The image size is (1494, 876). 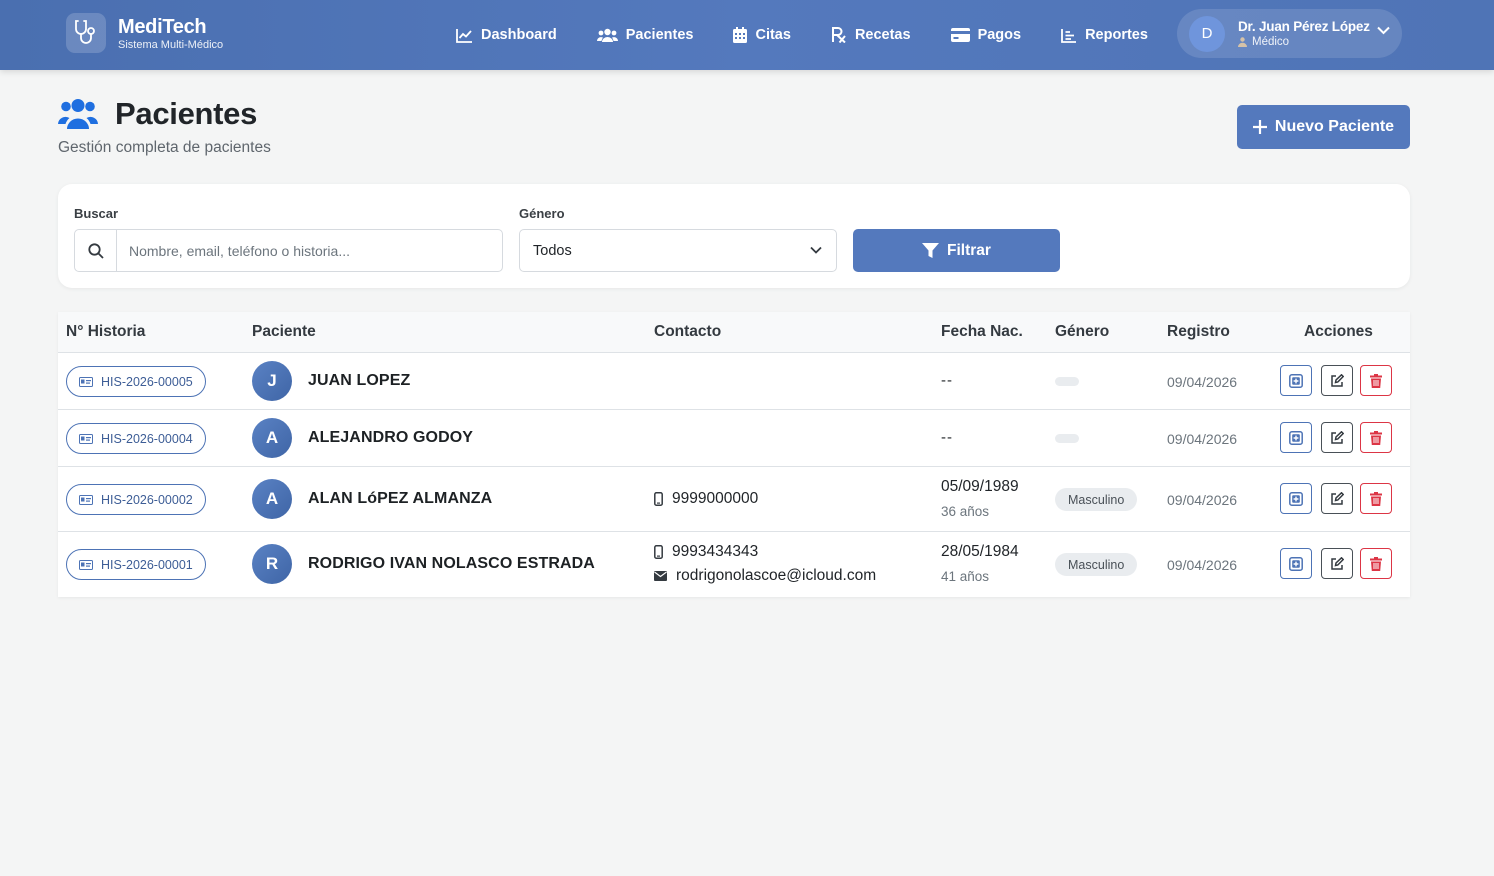 What do you see at coordinates (136, 381) in the screenshot?
I see `historia-badge: HIS-2026-00005` at bounding box center [136, 381].